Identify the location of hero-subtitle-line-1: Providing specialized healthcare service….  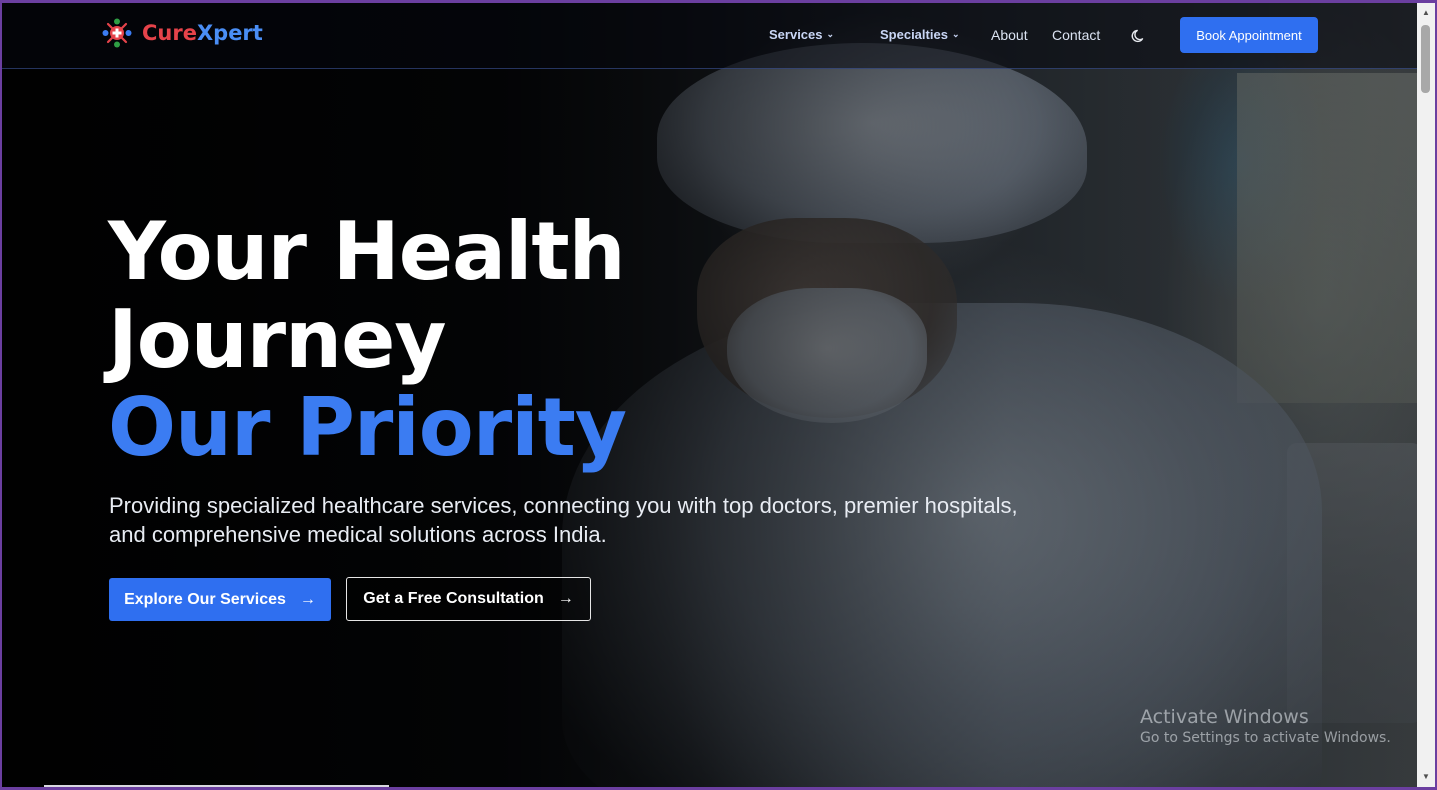
(563, 505).